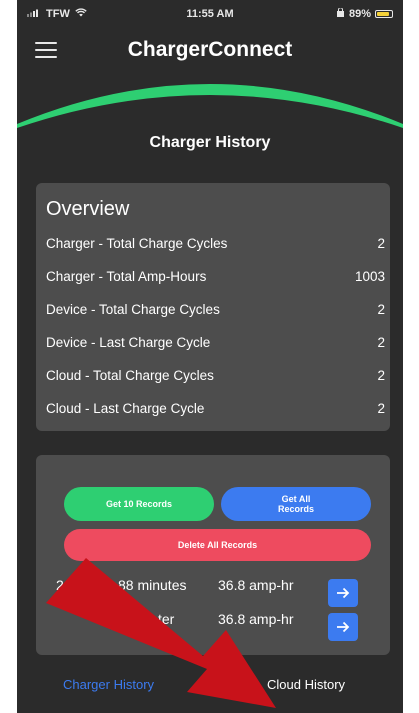  Describe the element at coordinates (210, 49) in the screenshot. I see `app-title: ChargerConnect` at that location.